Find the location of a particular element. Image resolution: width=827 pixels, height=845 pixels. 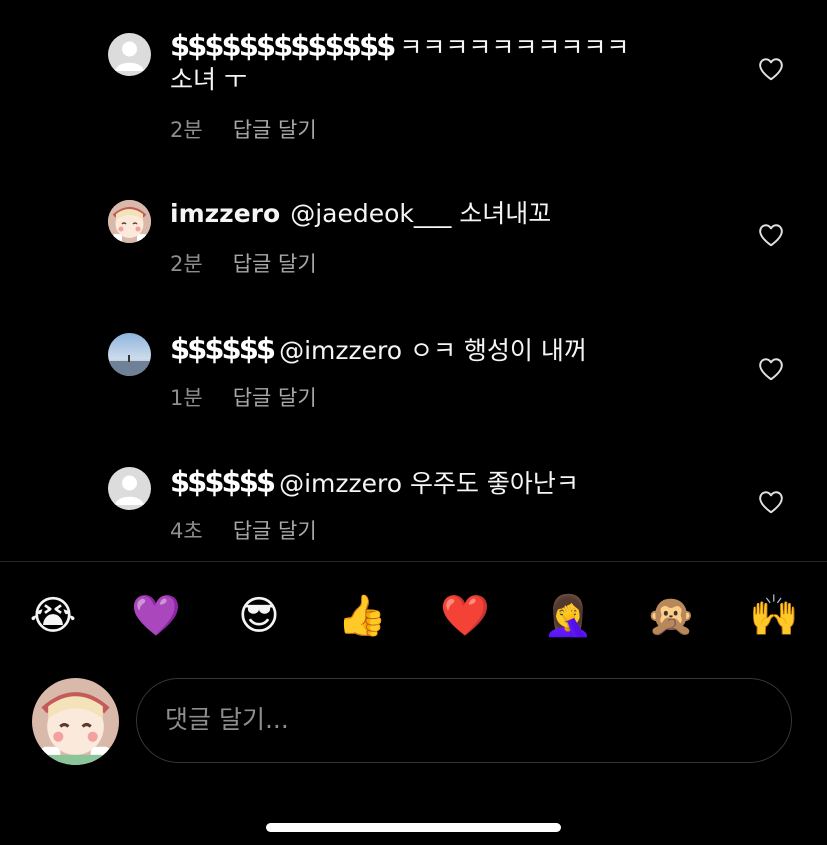

emoji-purple-heart: 💜 is located at coordinates (156, 616).